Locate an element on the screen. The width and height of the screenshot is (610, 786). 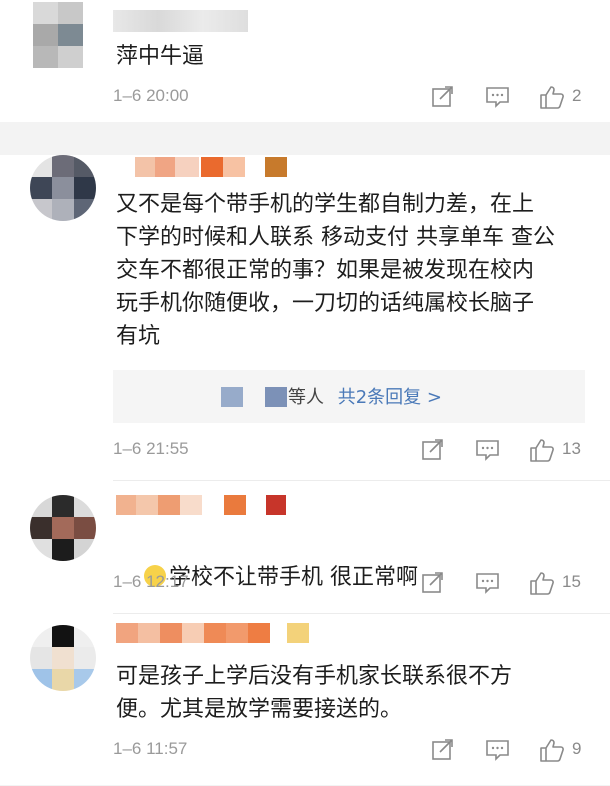
view-replies-link: 共2条回复 > is located at coordinates (390, 397).